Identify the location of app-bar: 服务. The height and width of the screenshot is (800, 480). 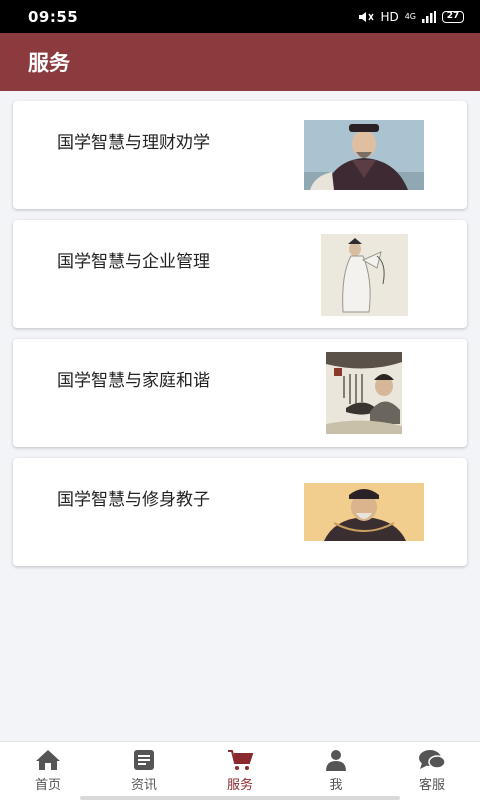
(240, 62).